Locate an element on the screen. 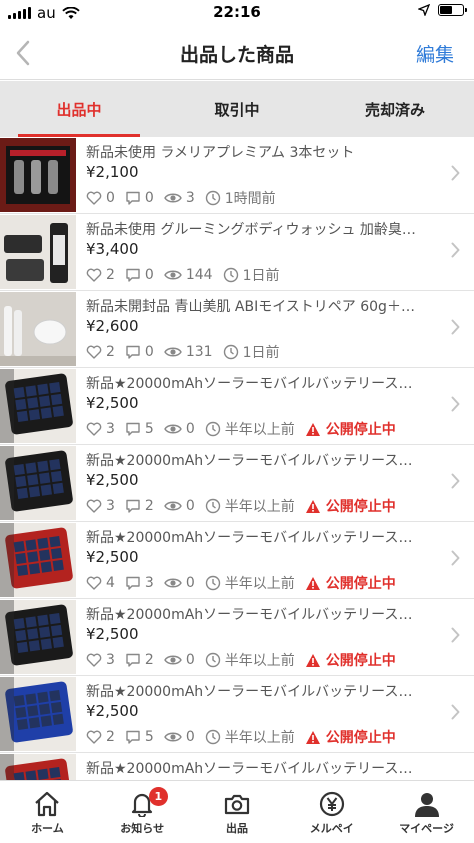 The height and width of the screenshot is (843, 474). home-icon is located at coordinates (47, 804).